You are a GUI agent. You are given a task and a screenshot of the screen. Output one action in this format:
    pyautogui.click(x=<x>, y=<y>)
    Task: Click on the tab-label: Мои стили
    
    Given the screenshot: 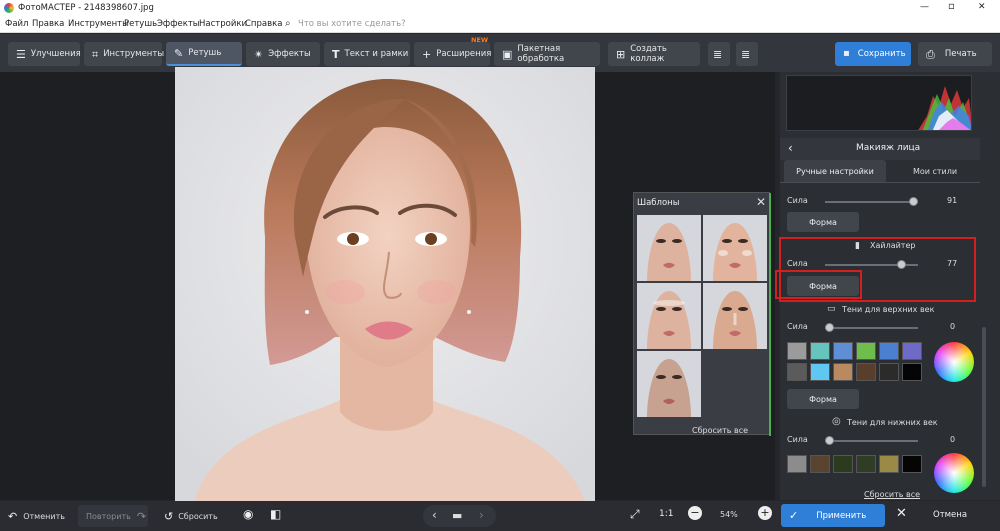 What is the action you would take?
    pyautogui.click(x=935, y=171)
    